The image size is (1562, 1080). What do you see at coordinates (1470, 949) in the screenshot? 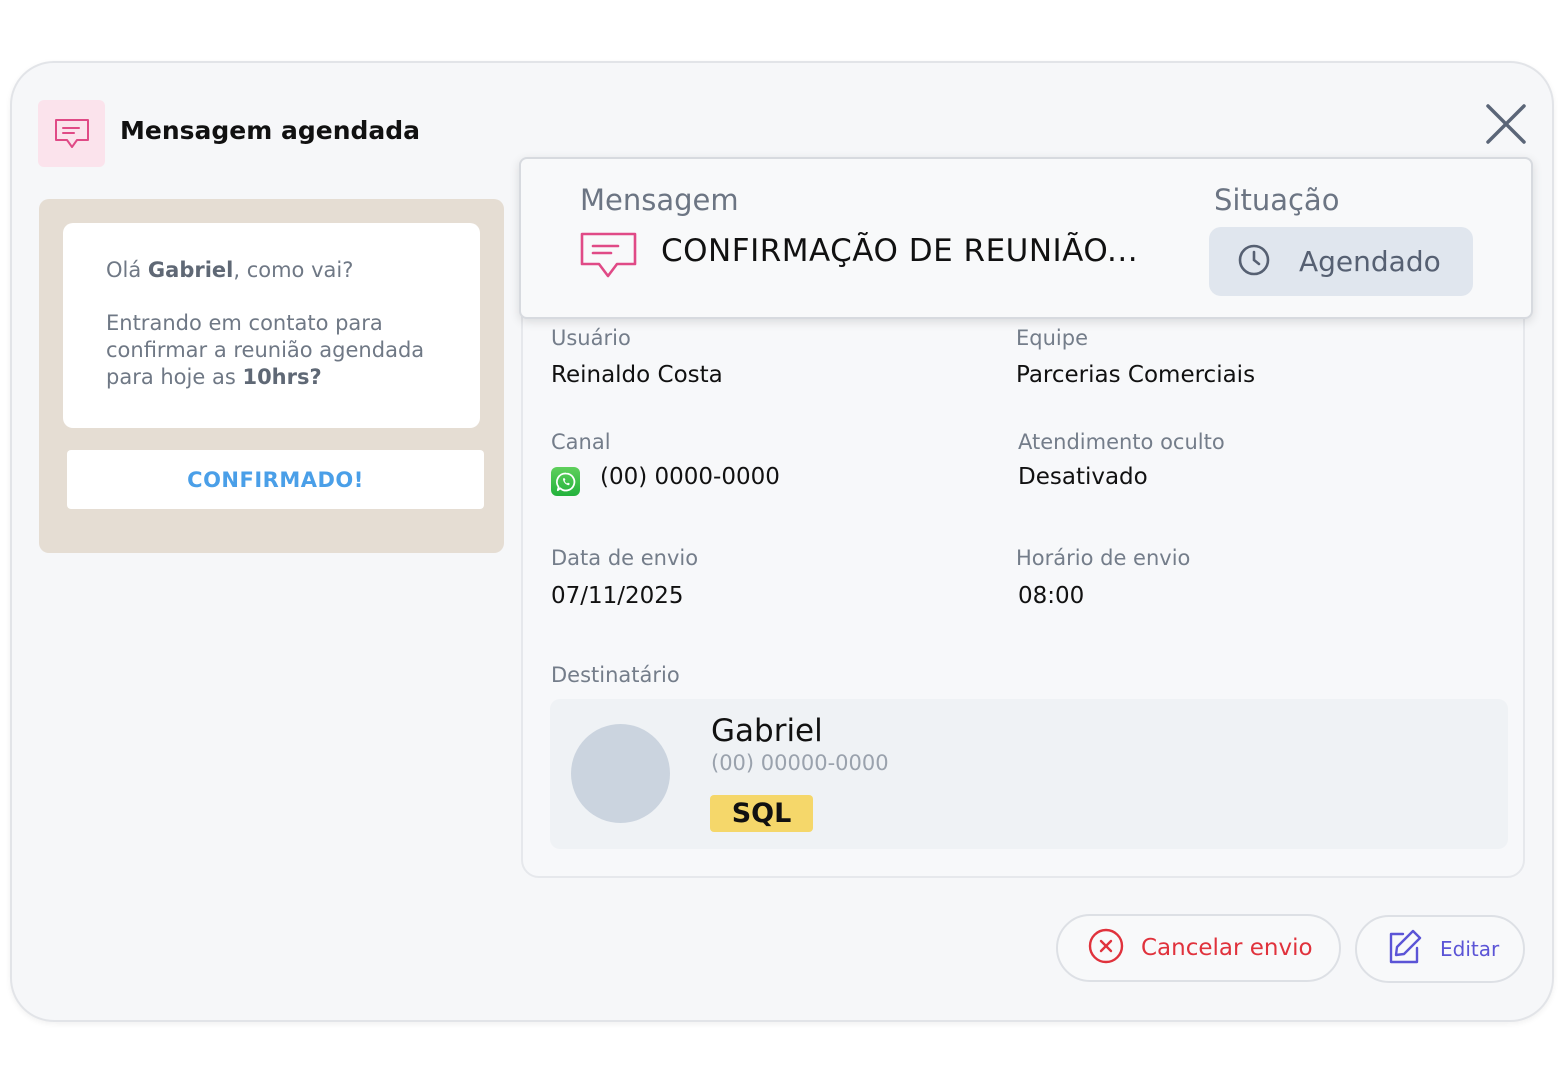
I see `edit-label: Editar` at bounding box center [1470, 949].